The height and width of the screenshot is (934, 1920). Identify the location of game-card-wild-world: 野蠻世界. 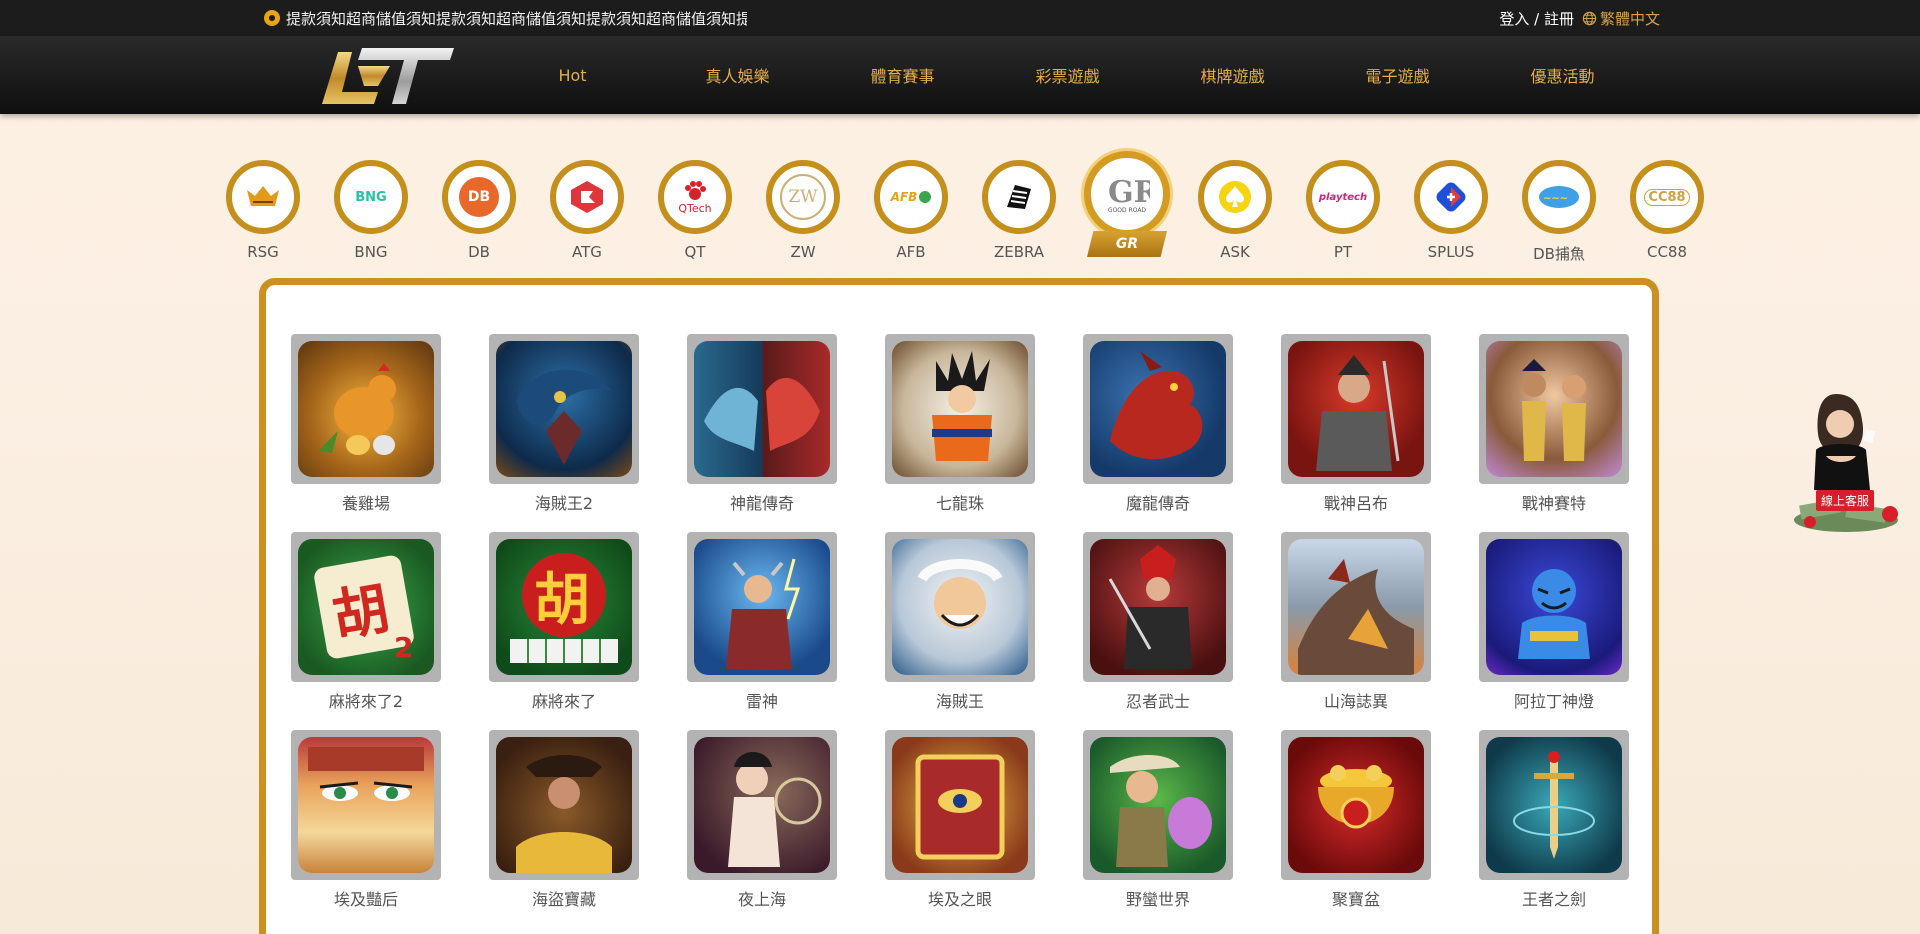
(1158, 829).